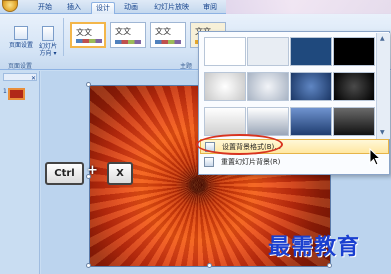 The image size is (391, 274). What do you see at coordinates (209, 162) in the screenshot?
I see `reset-background-icon` at bounding box center [209, 162].